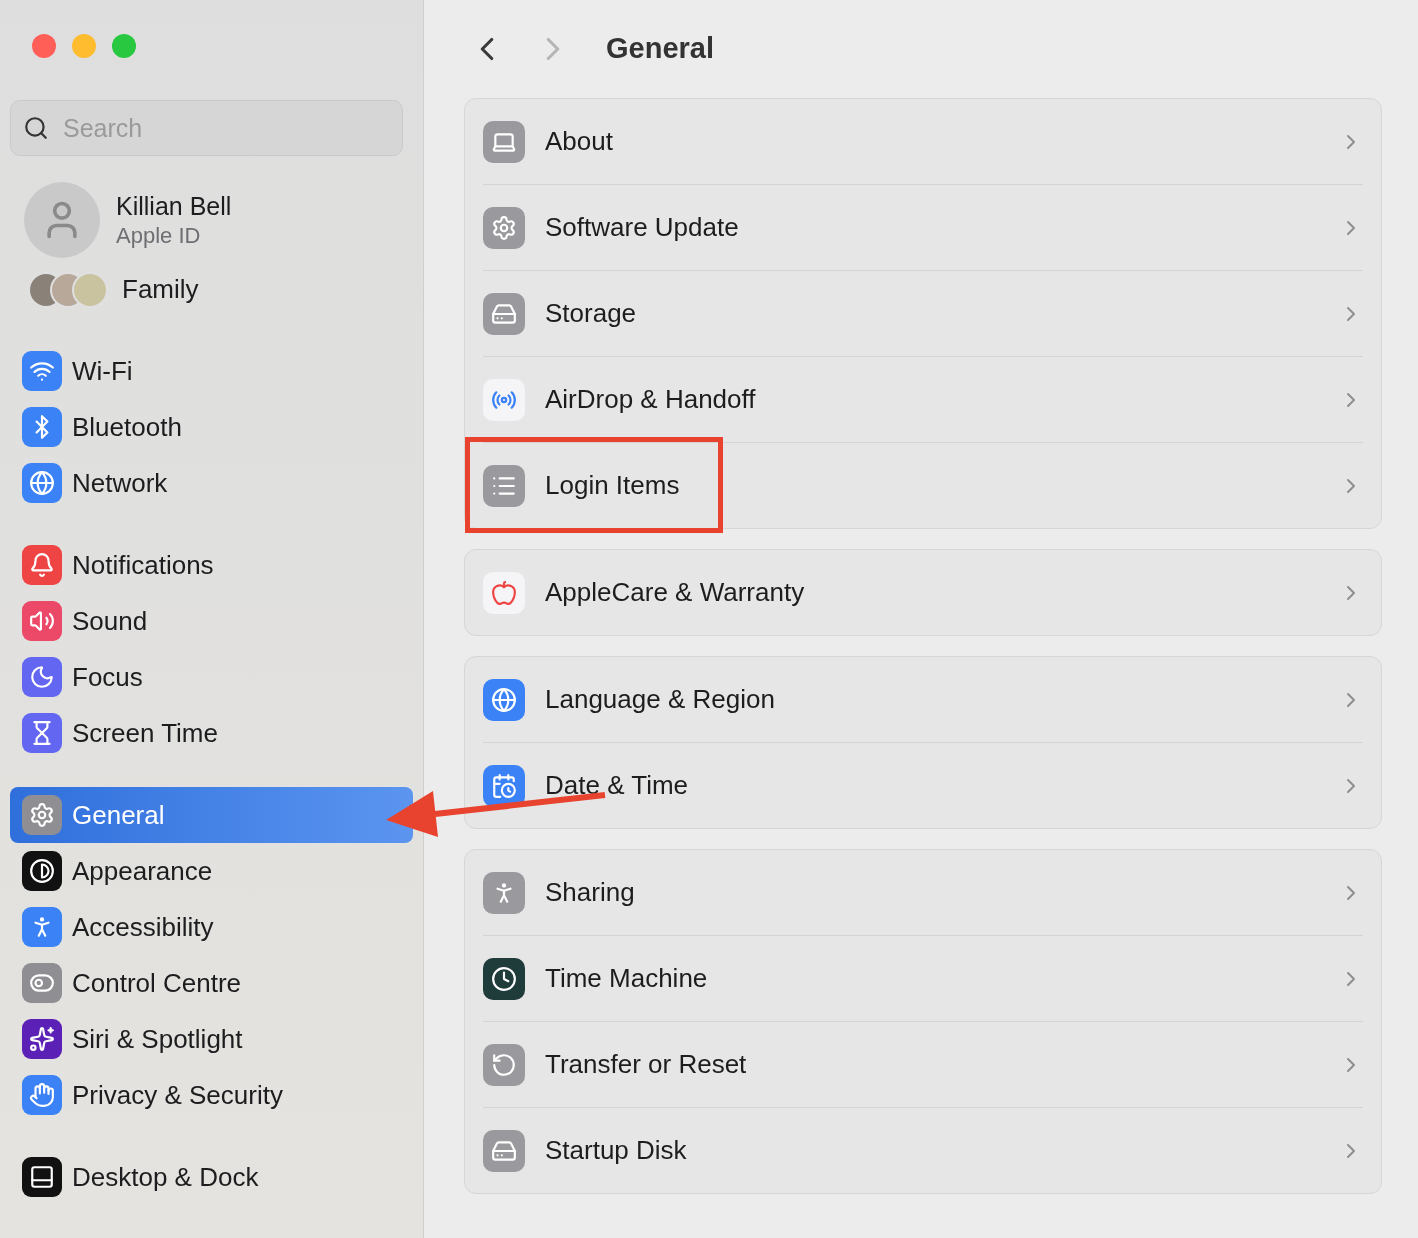  I want to click on sidebar-item: Desktop & Dock, so click(211, 1177).